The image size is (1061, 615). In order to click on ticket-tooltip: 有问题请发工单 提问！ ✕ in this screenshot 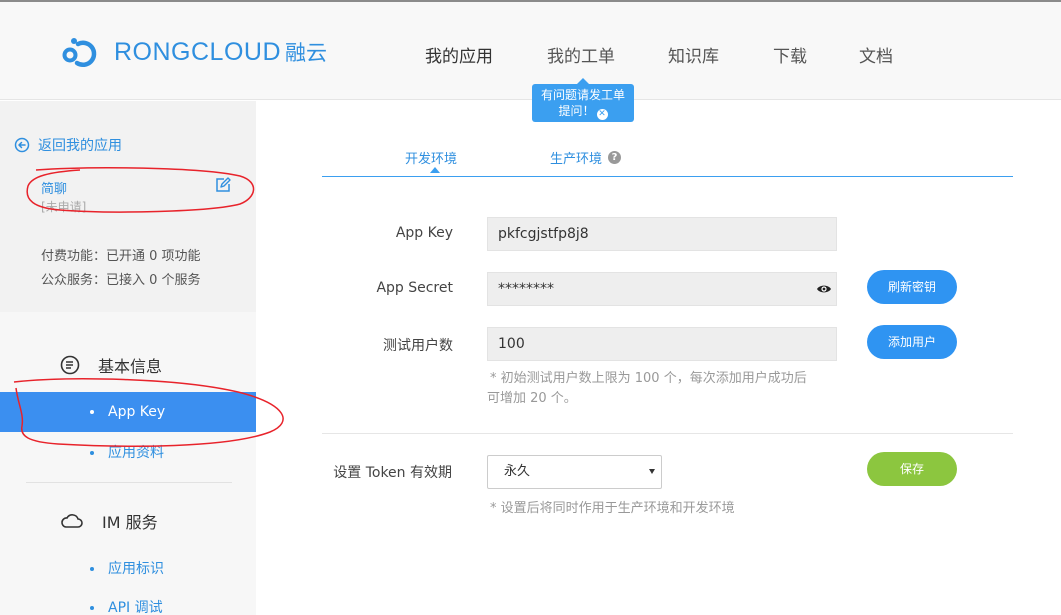, I will do `click(583, 100)`.